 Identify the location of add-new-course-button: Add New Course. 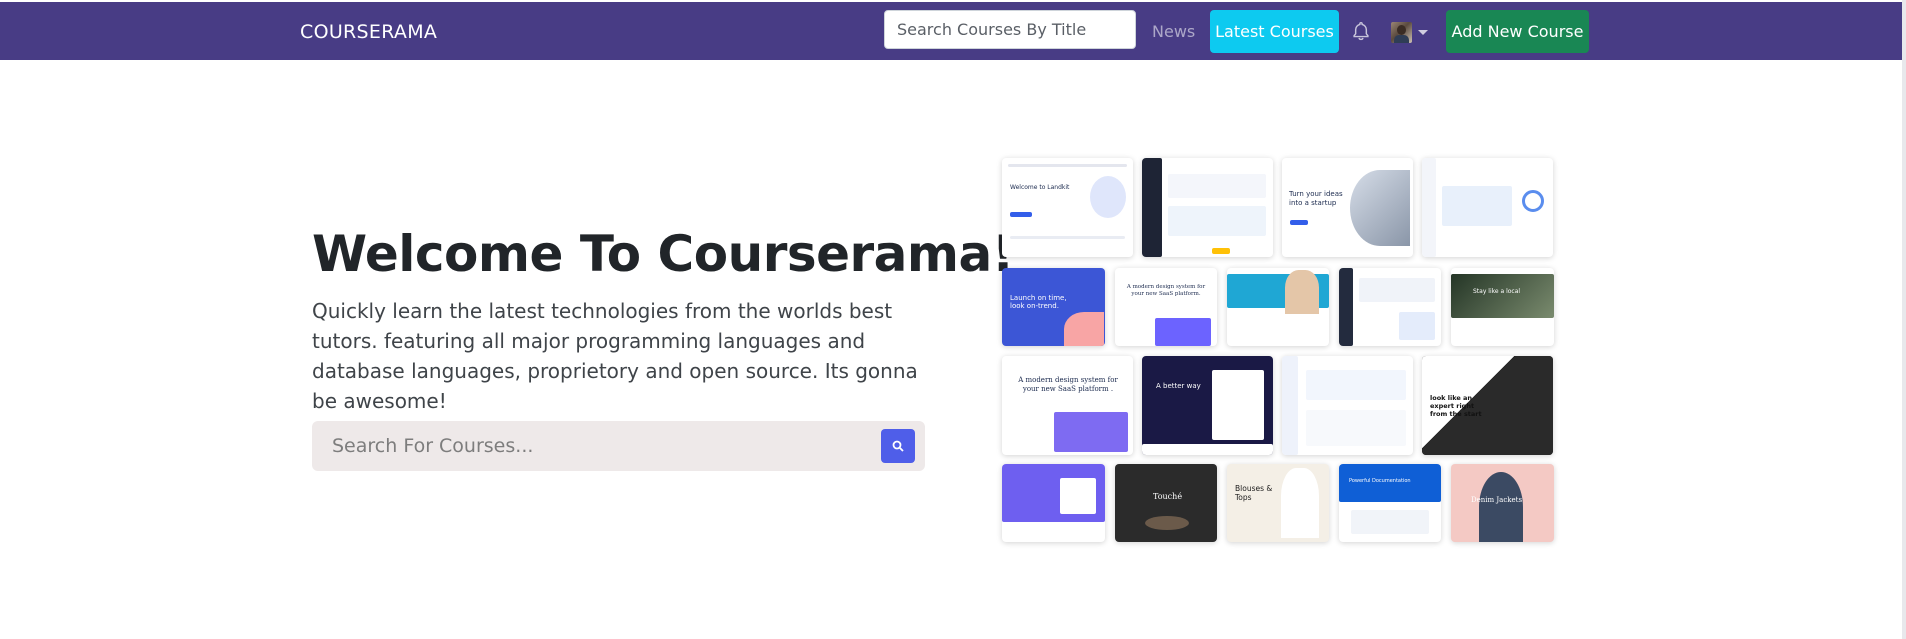
(1517, 31).